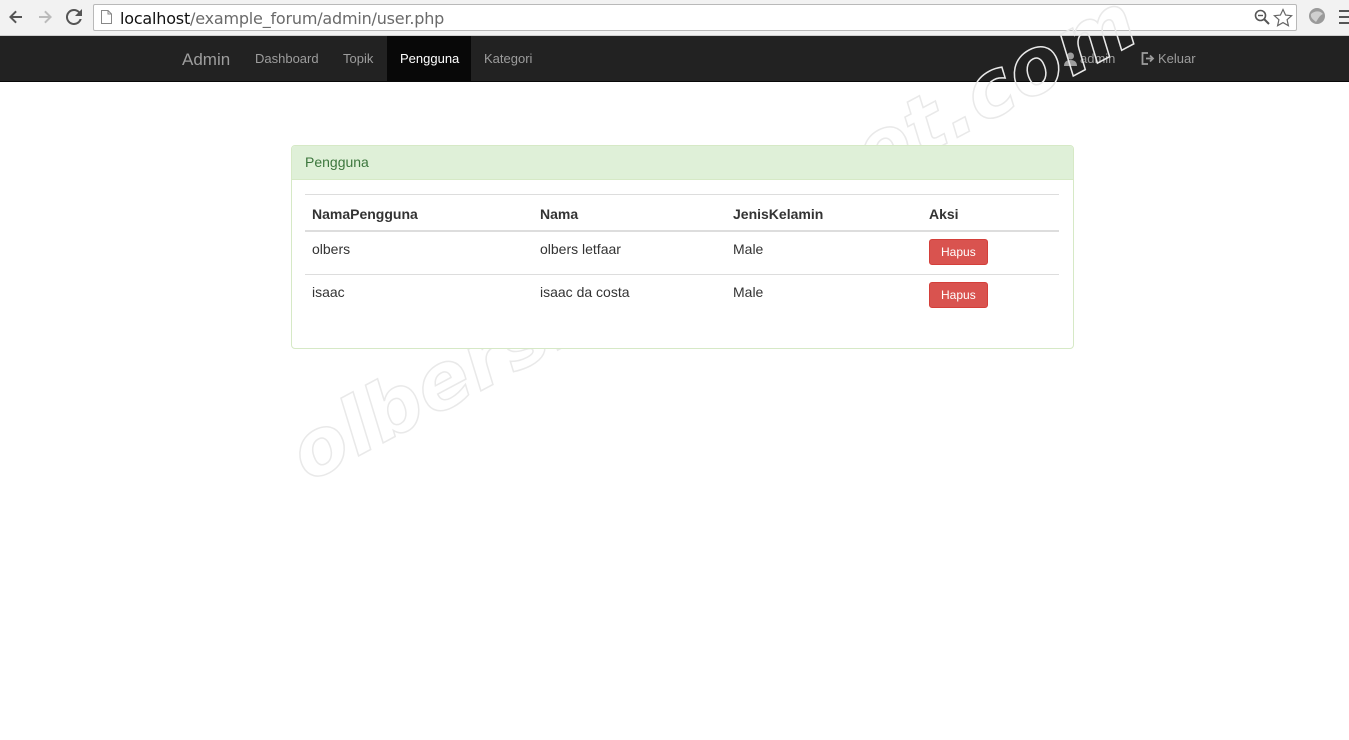 The height and width of the screenshot is (740, 1349). Describe the element at coordinates (287, 58) in the screenshot. I see `nav-item-dashboard: Dashboard` at that location.